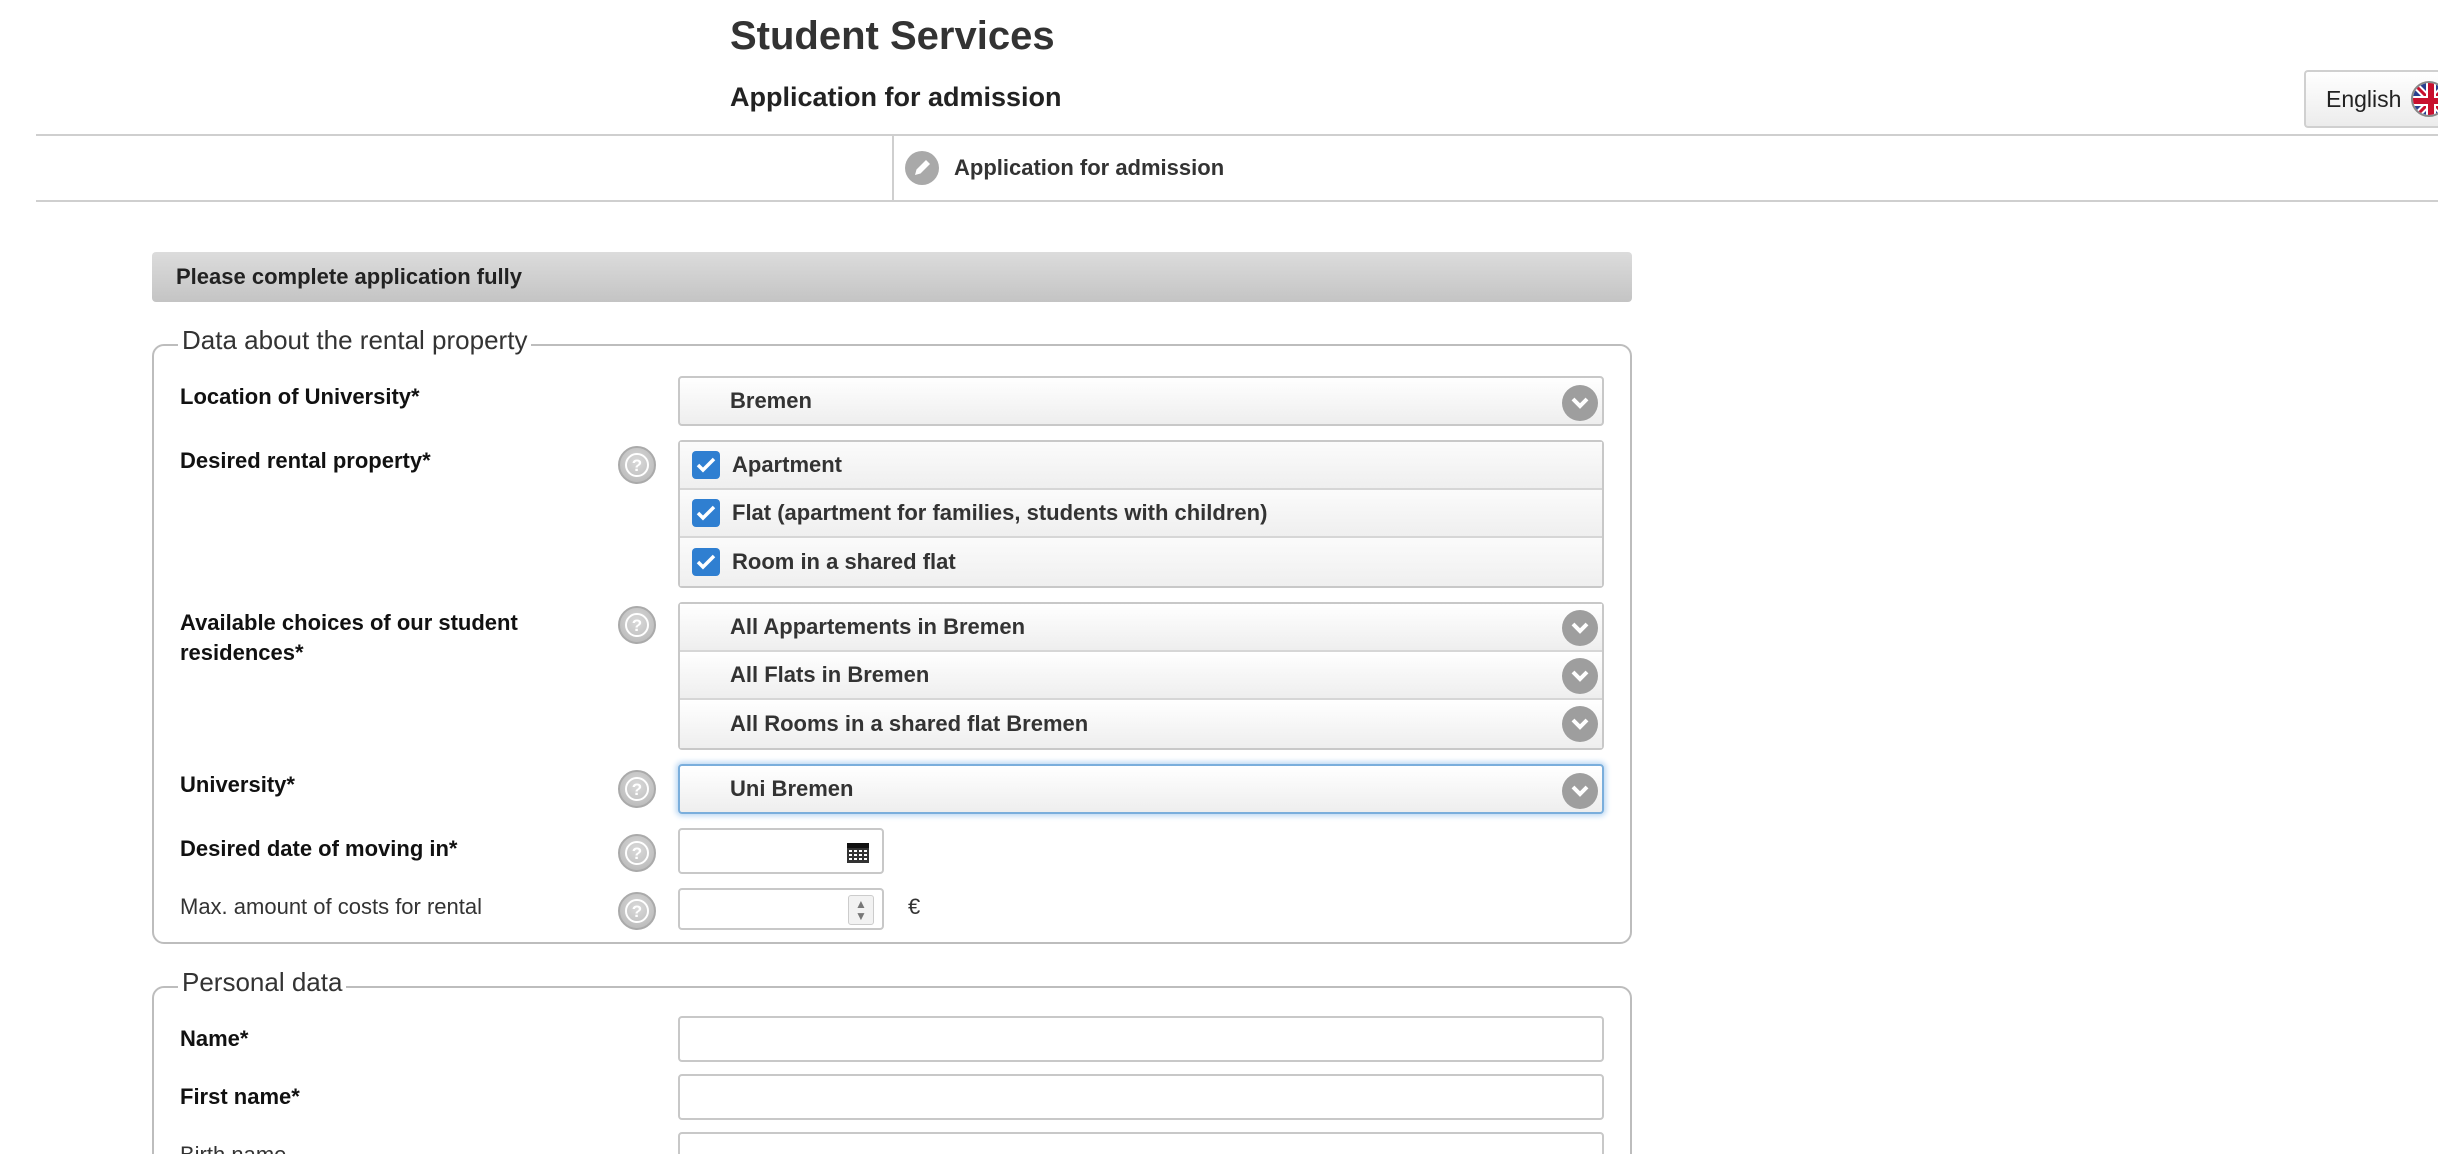 The width and height of the screenshot is (2438, 1154). Describe the element at coordinates (240, 1096) in the screenshot. I see `first-name-label: First name*` at that location.